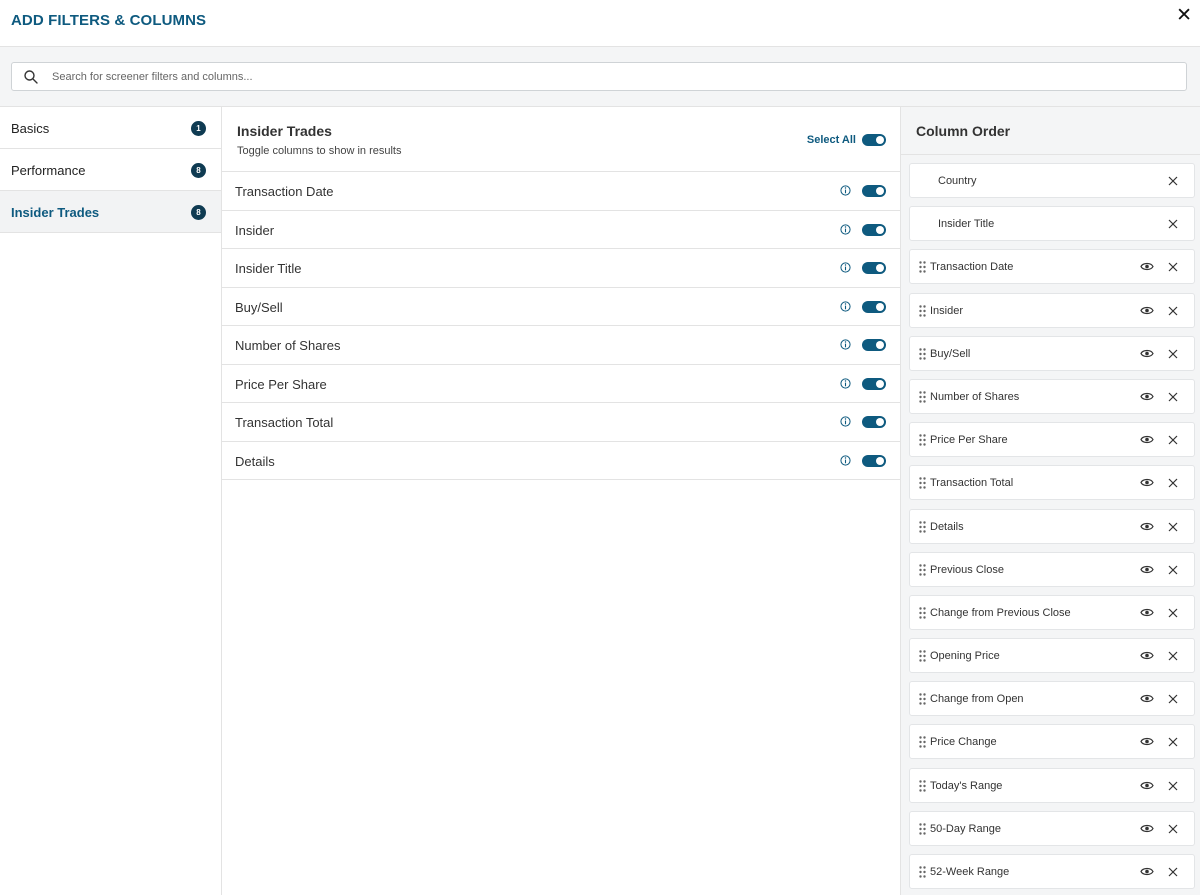  What do you see at coordinates (1052, 742) in the screenshot?
I see `column-order-item-price-change: Price Change` at bounding box center [1052, 742].